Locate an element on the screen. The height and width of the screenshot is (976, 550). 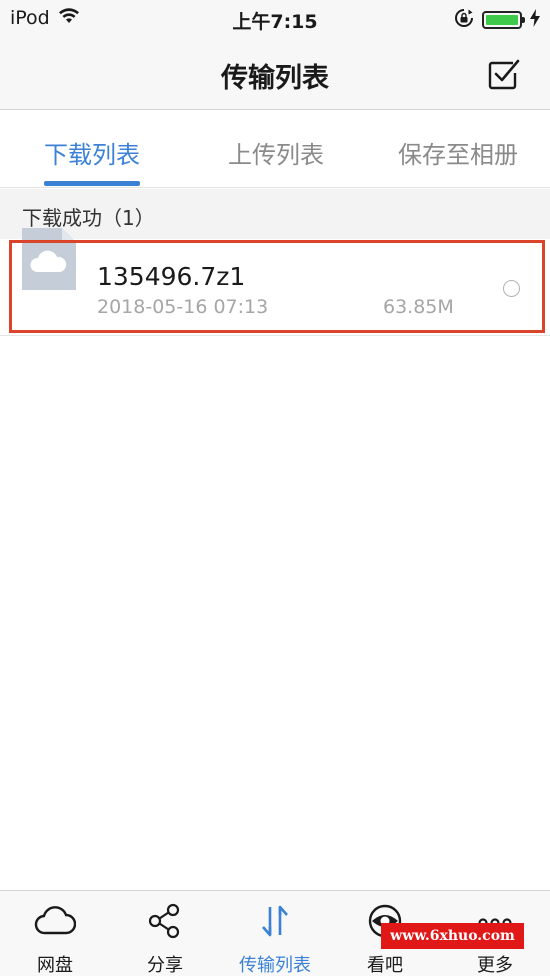
tabbar-label-netdisk: 网盘 is located at coordinates (55, 965).